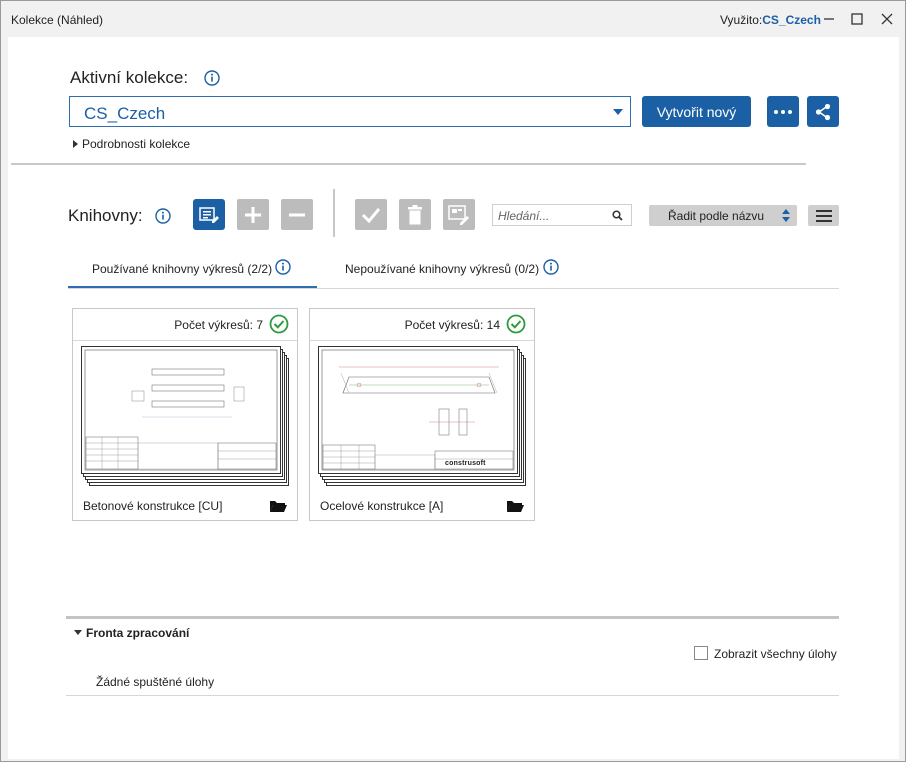  I want to click on tab-baseline, so click(453, 288).